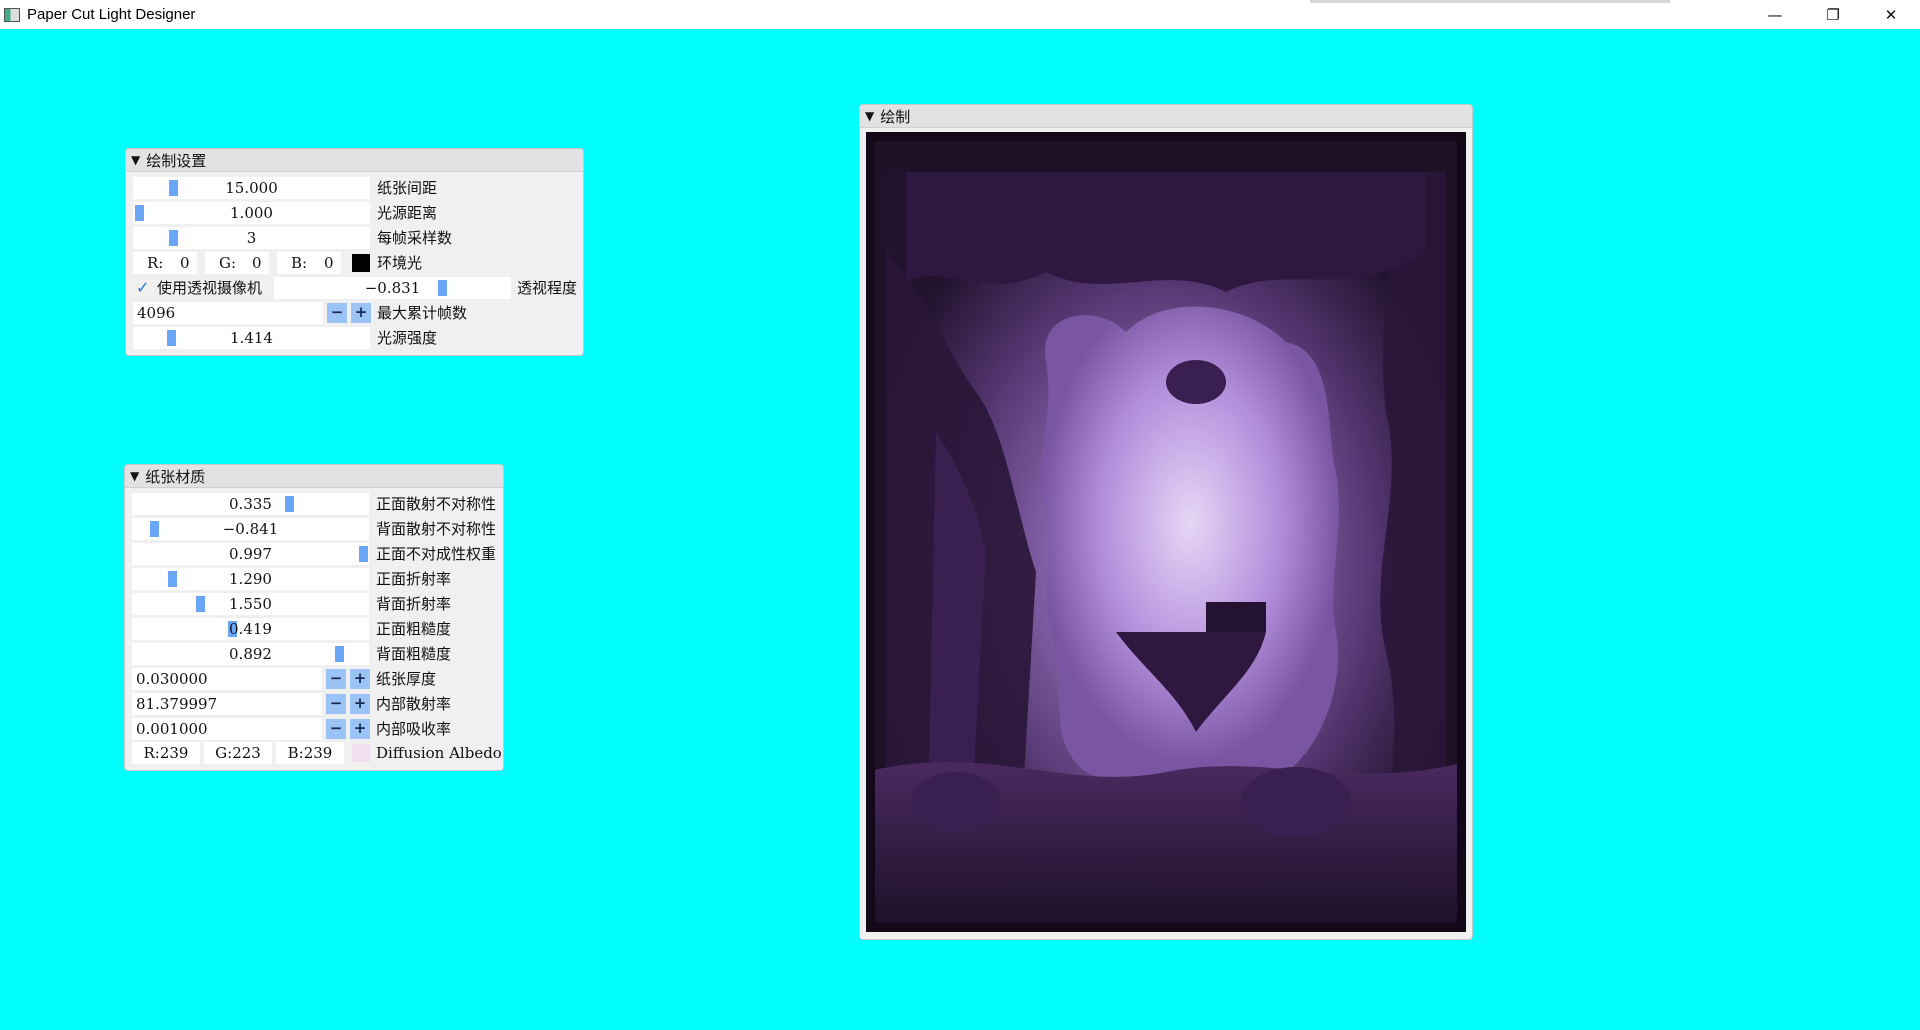 This screenshot has height=1030, width=1920. What do you see at coordinates (1166, 116) in the screenshot?
I see `render-view-header: ▼ 绘制` at bounding box center [1166, 116].